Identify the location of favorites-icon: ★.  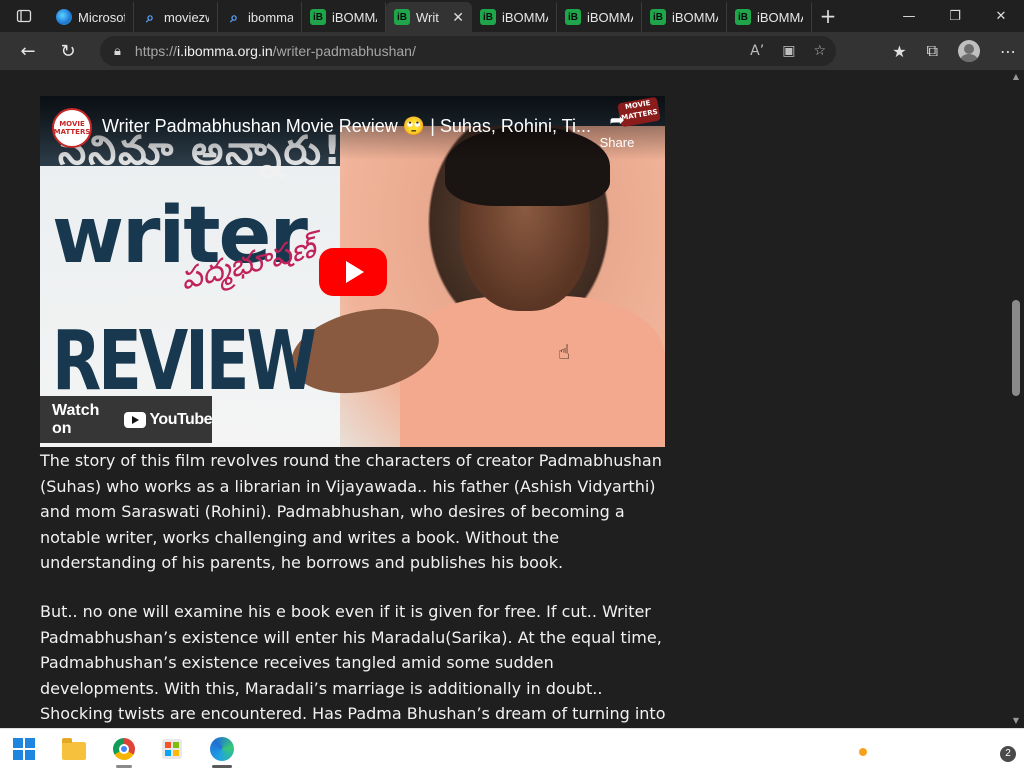
(899, 51).